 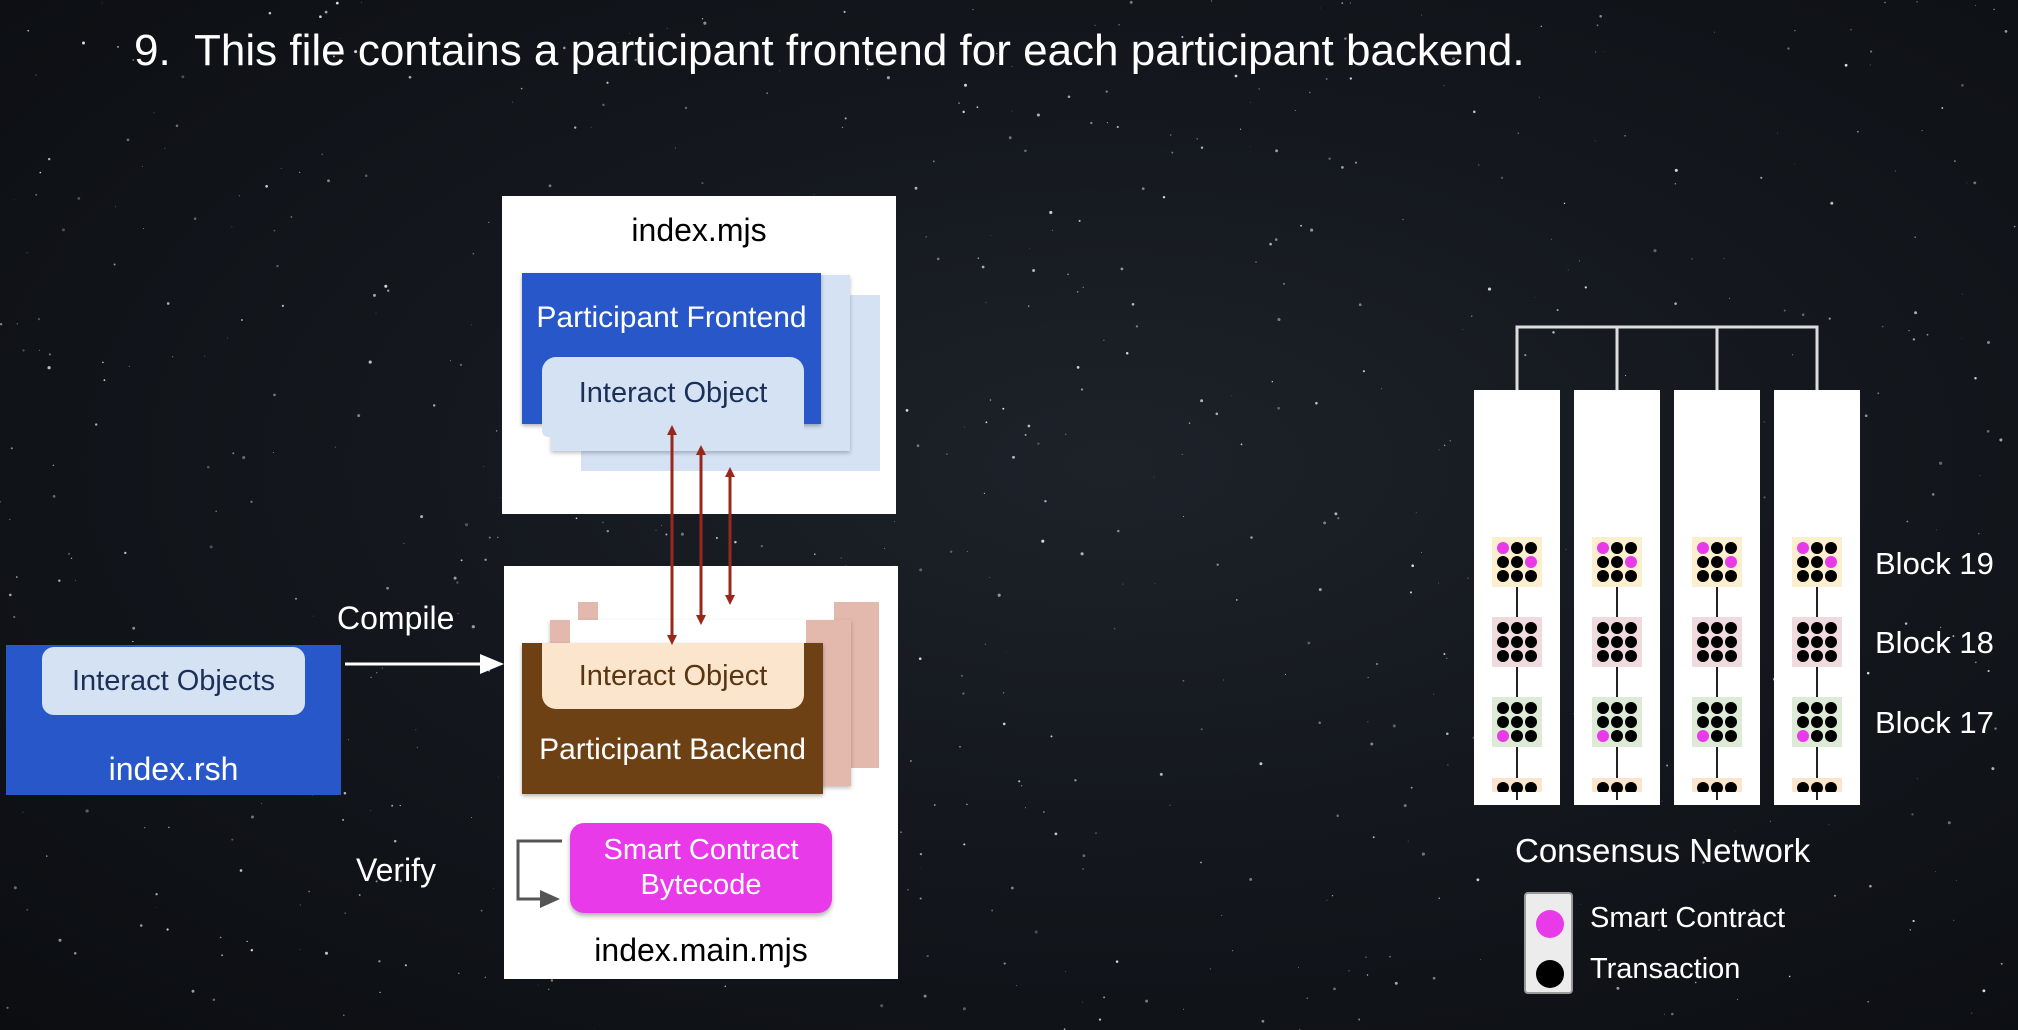 I want to click on block-19-label: Block 19, so click(x=1934, y=563).